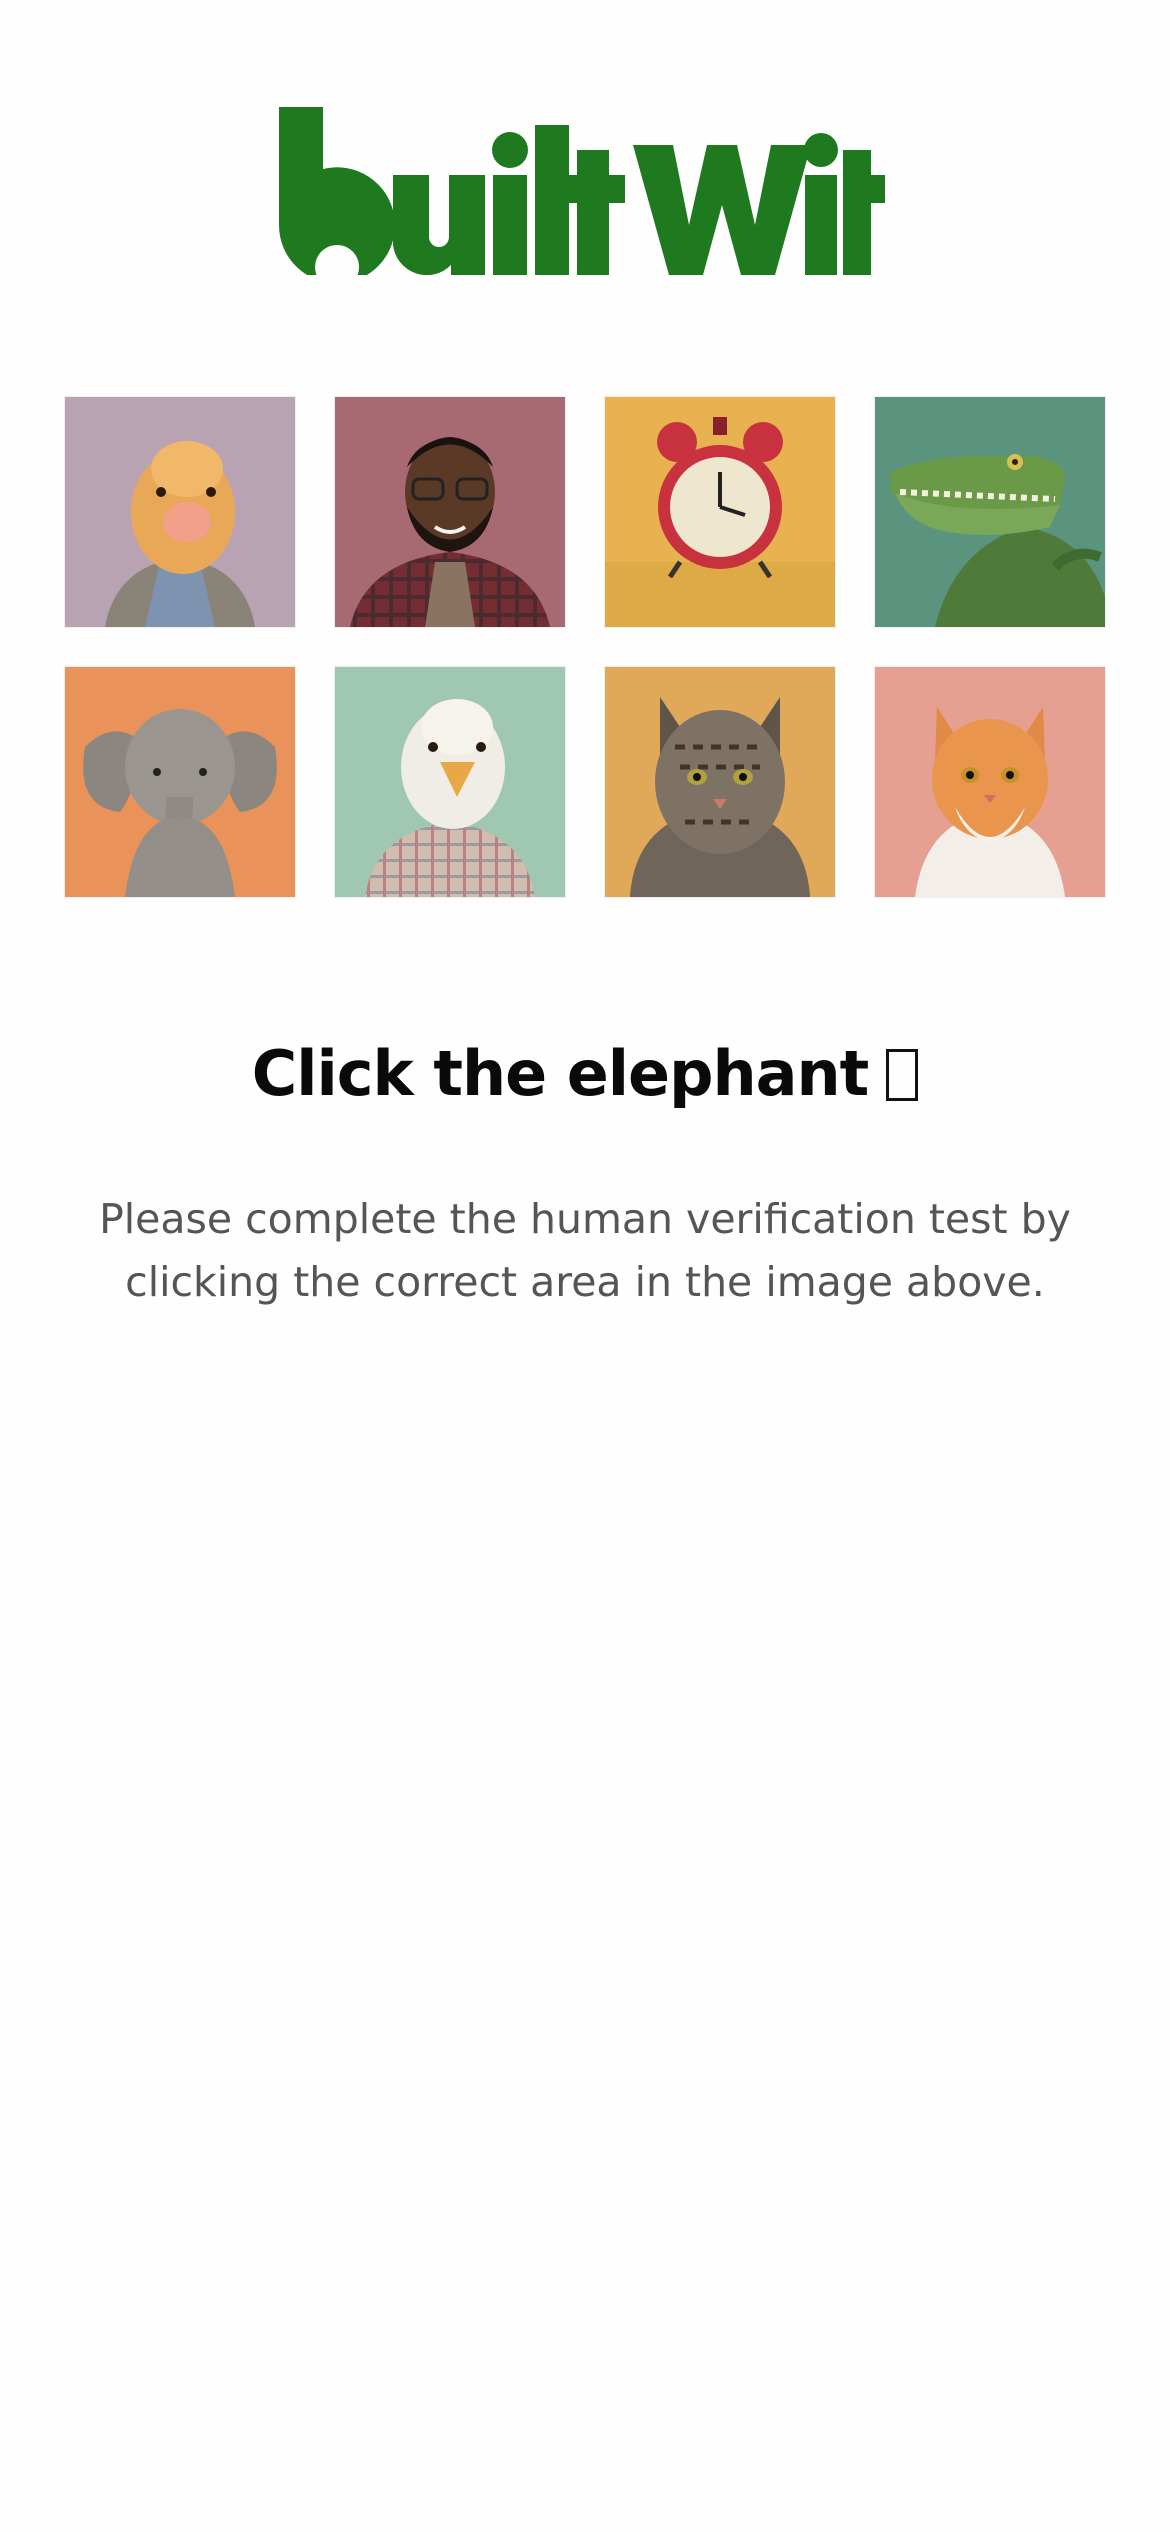  I want to click on captcha-tile-crocodile, so click(990, 512).